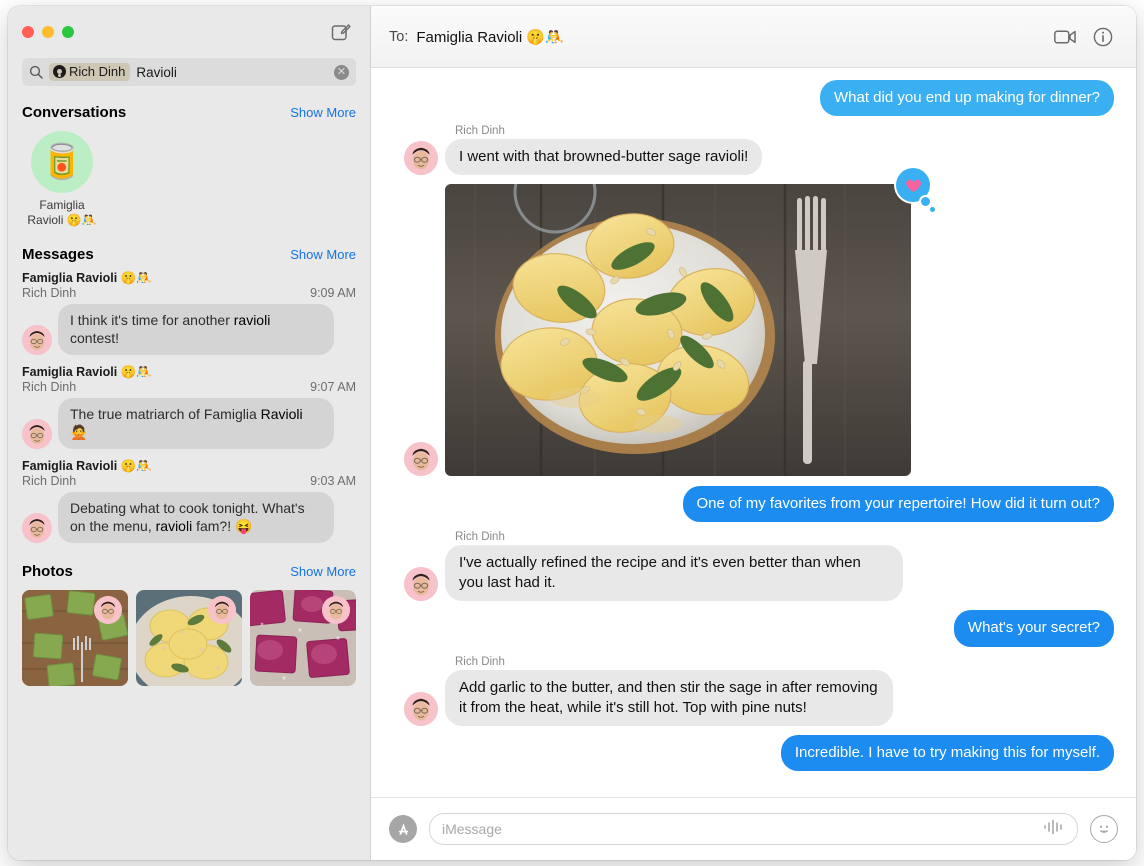 The image size is (1144, 866). I want to click on photos-title: Photos, so click(47, 571).